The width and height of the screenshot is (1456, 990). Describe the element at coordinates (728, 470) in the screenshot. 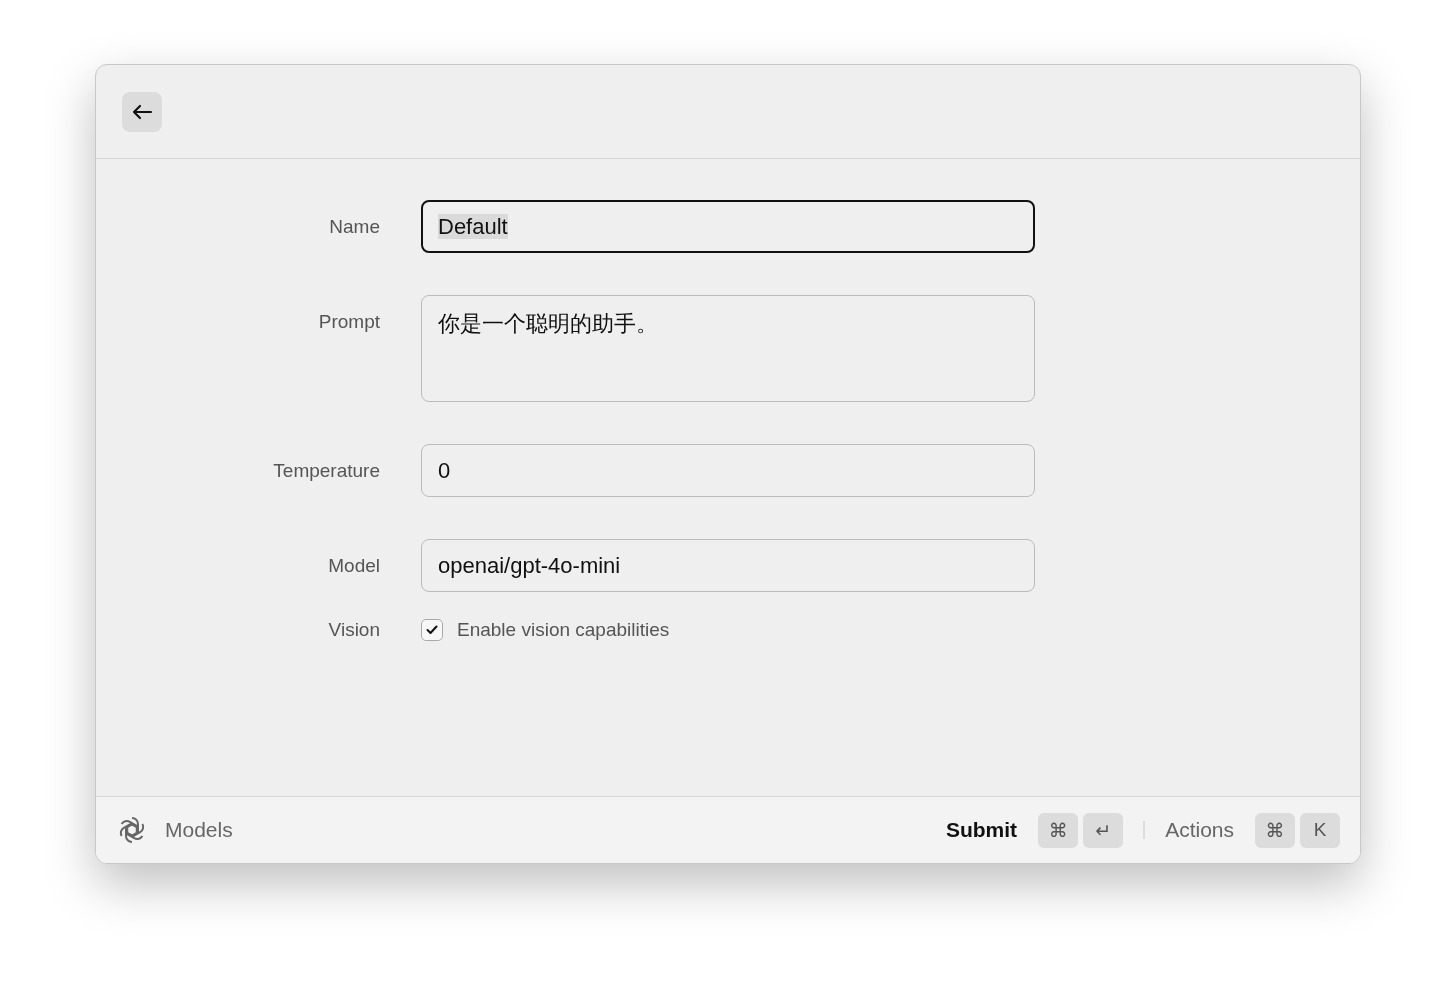

I see `text-field: 0` at that location.